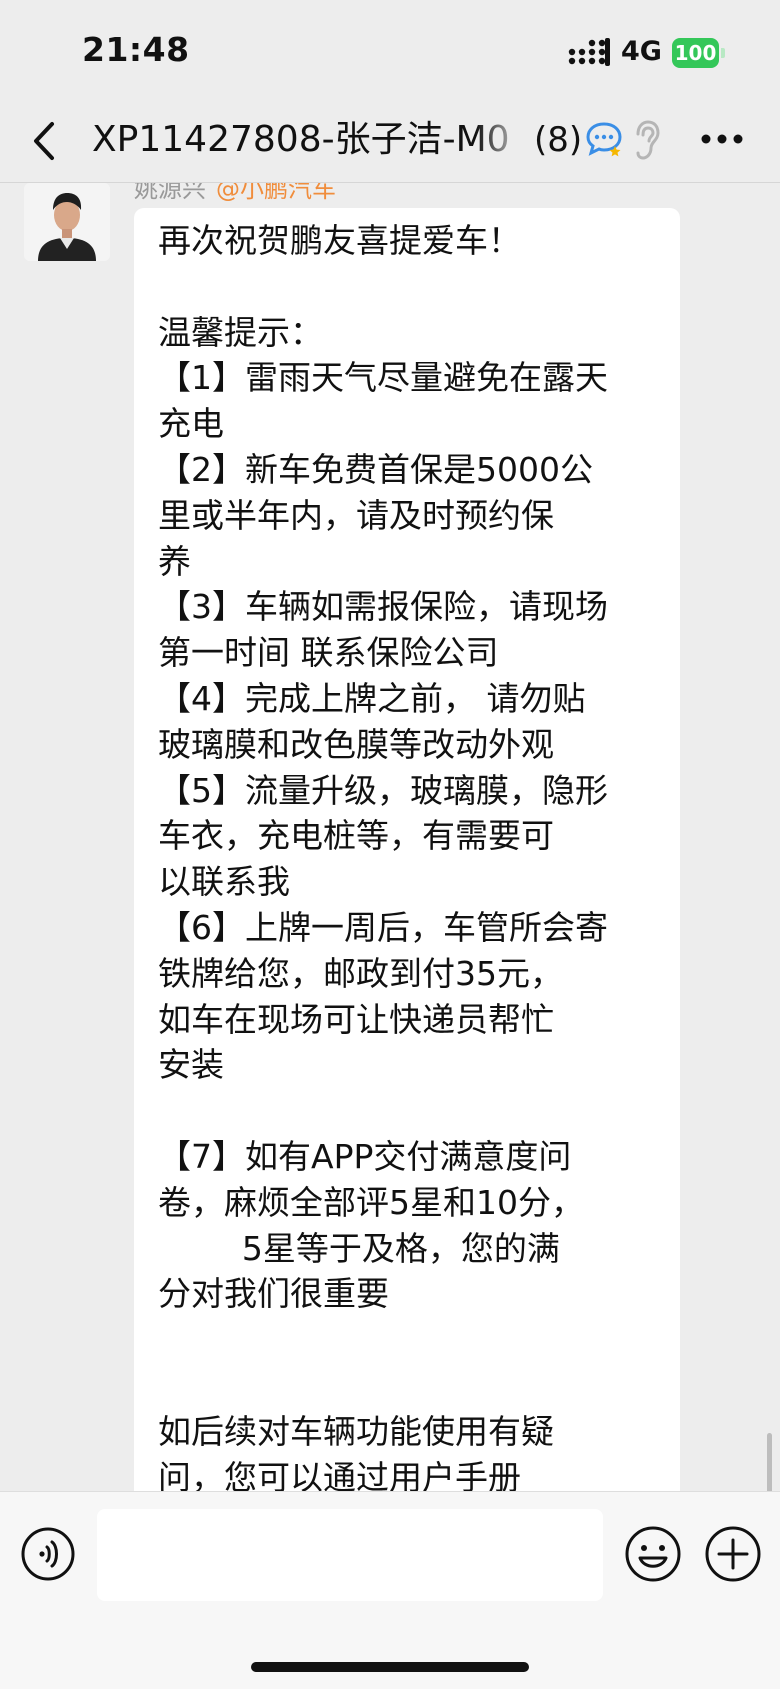 The width and height of the screenshot is (780, 1689). I want to click on home-indicator, so click(390, 1667).